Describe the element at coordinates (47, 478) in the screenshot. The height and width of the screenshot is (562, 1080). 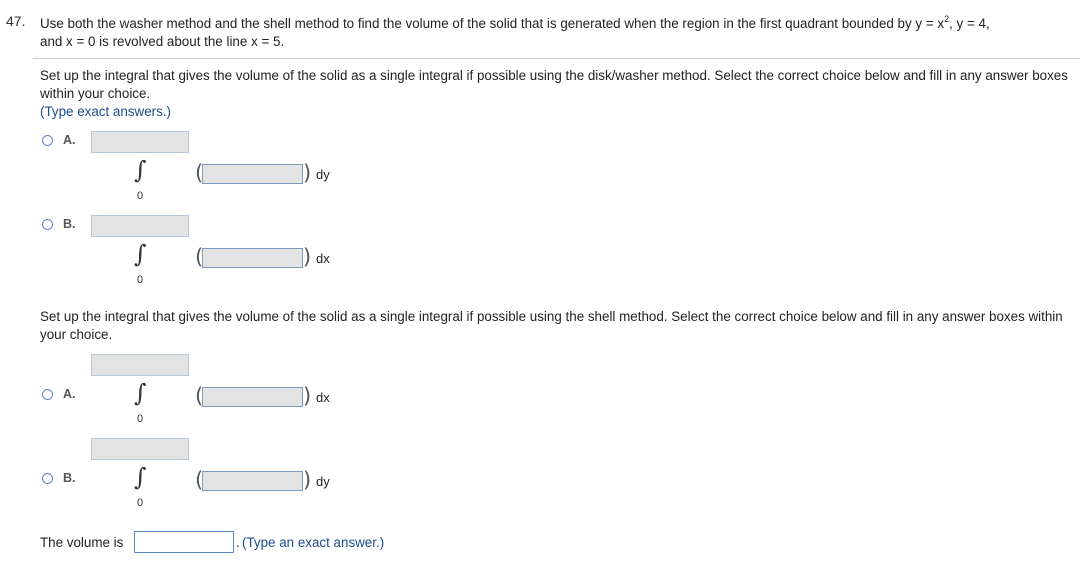
I see `shell-option-b-radio` at that location.